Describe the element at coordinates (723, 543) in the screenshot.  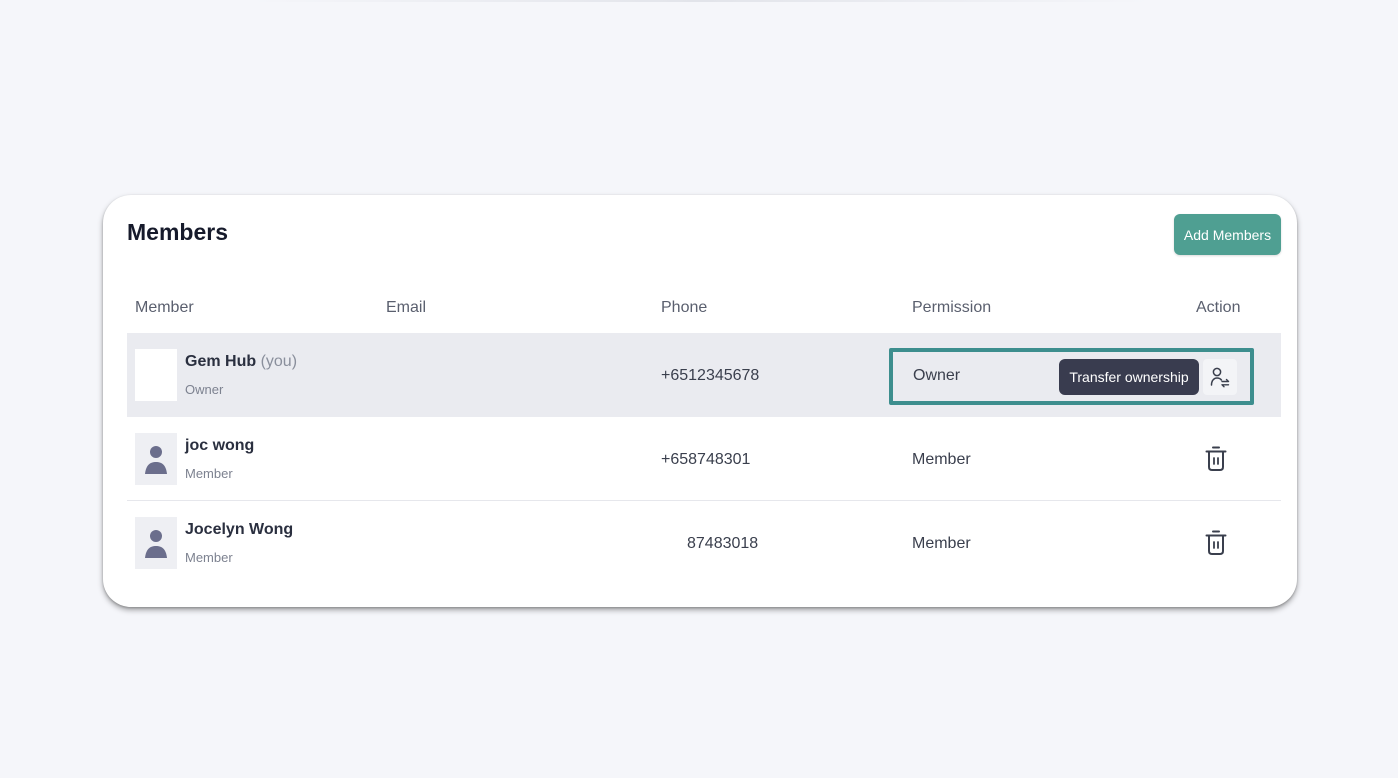
I see `member-phone: 87483018` at that location.